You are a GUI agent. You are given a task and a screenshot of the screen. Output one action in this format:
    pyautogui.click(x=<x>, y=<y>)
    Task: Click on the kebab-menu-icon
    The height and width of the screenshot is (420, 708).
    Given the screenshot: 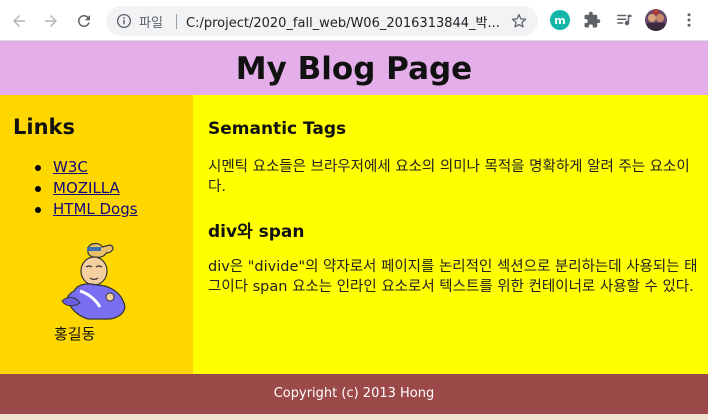 What is the action you would take?
    pyautogui.click(x=689, y=20)
    